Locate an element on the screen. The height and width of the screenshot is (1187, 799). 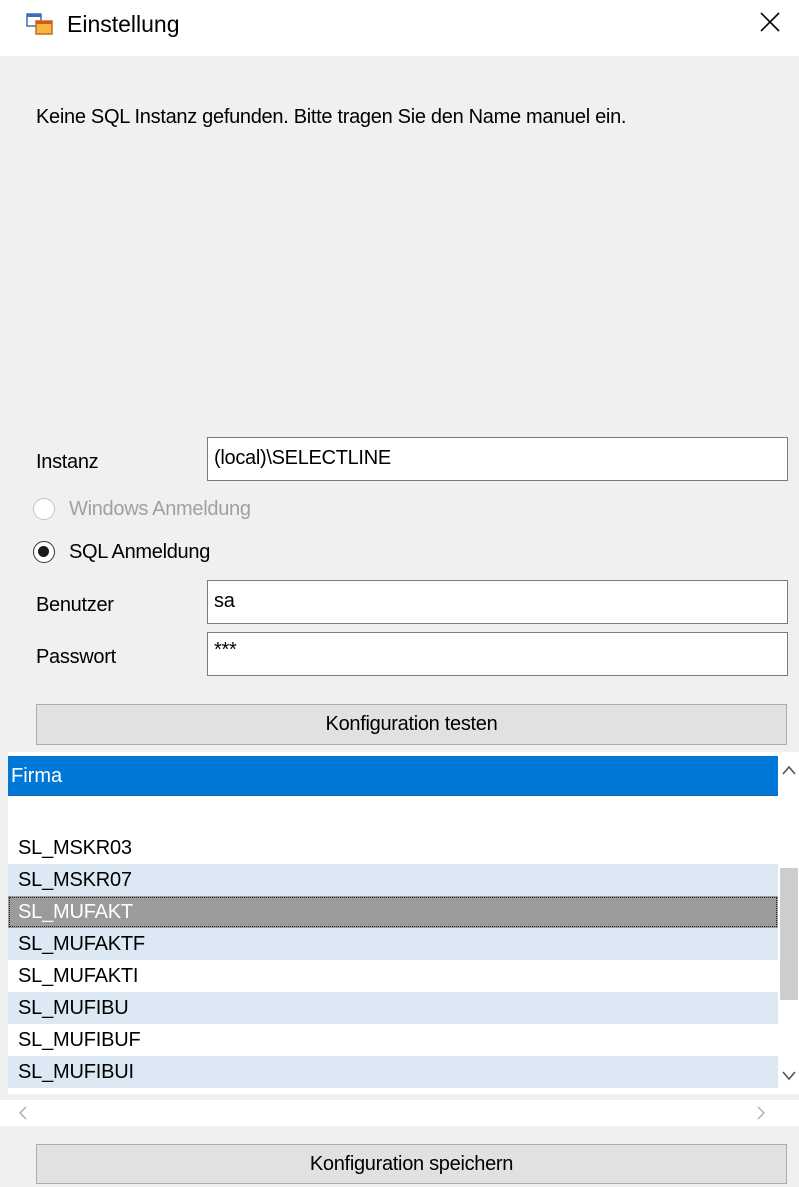
windows-auth-label: Windows Anmeldung is located at coordinates (160, 509).